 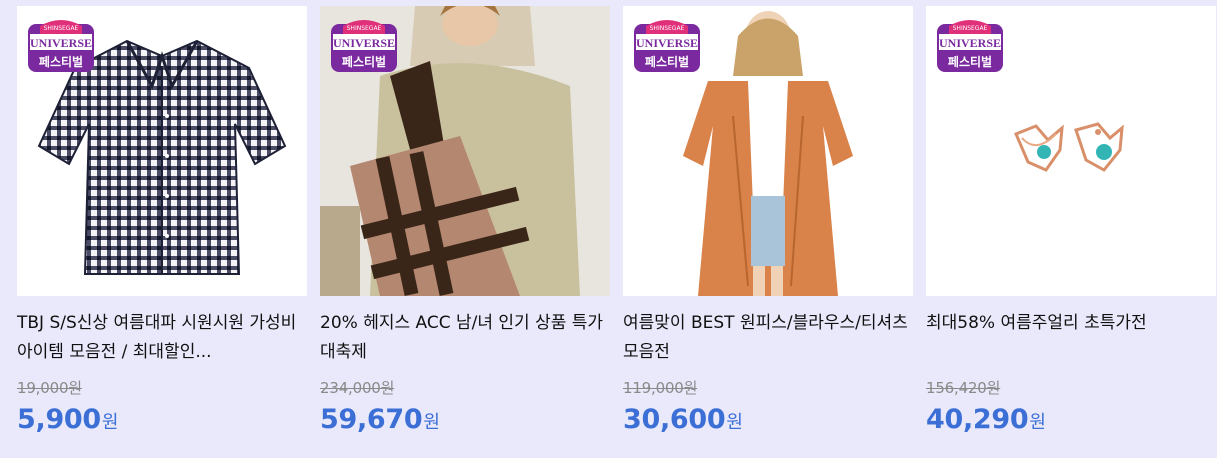 What do you see at coordinates (1071, 323) in the screenshot?
I see `product-title: 최대58% 여름주얼리 초특가전` at bounding box center [1071, 323].